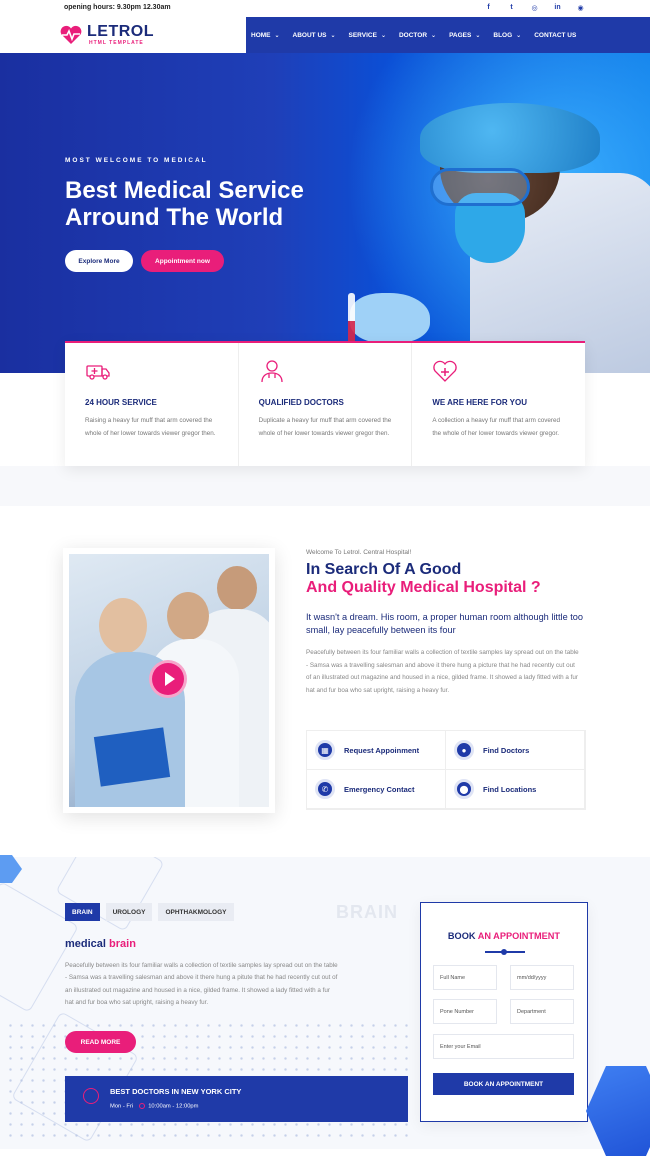 Image resolution: width=650 pixels, height=1156 pixels. What do you see at coordinates (445, 371) in the screenshot?
I see `heart-plus-icon` at bounding box center [445, 371].